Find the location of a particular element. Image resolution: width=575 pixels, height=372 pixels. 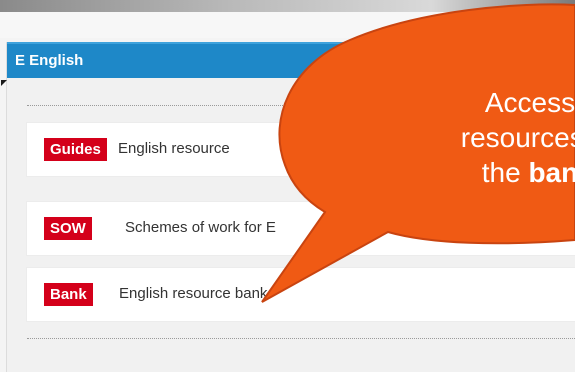

callout-line-3-prefix: the is located at coordinates (505, 172).